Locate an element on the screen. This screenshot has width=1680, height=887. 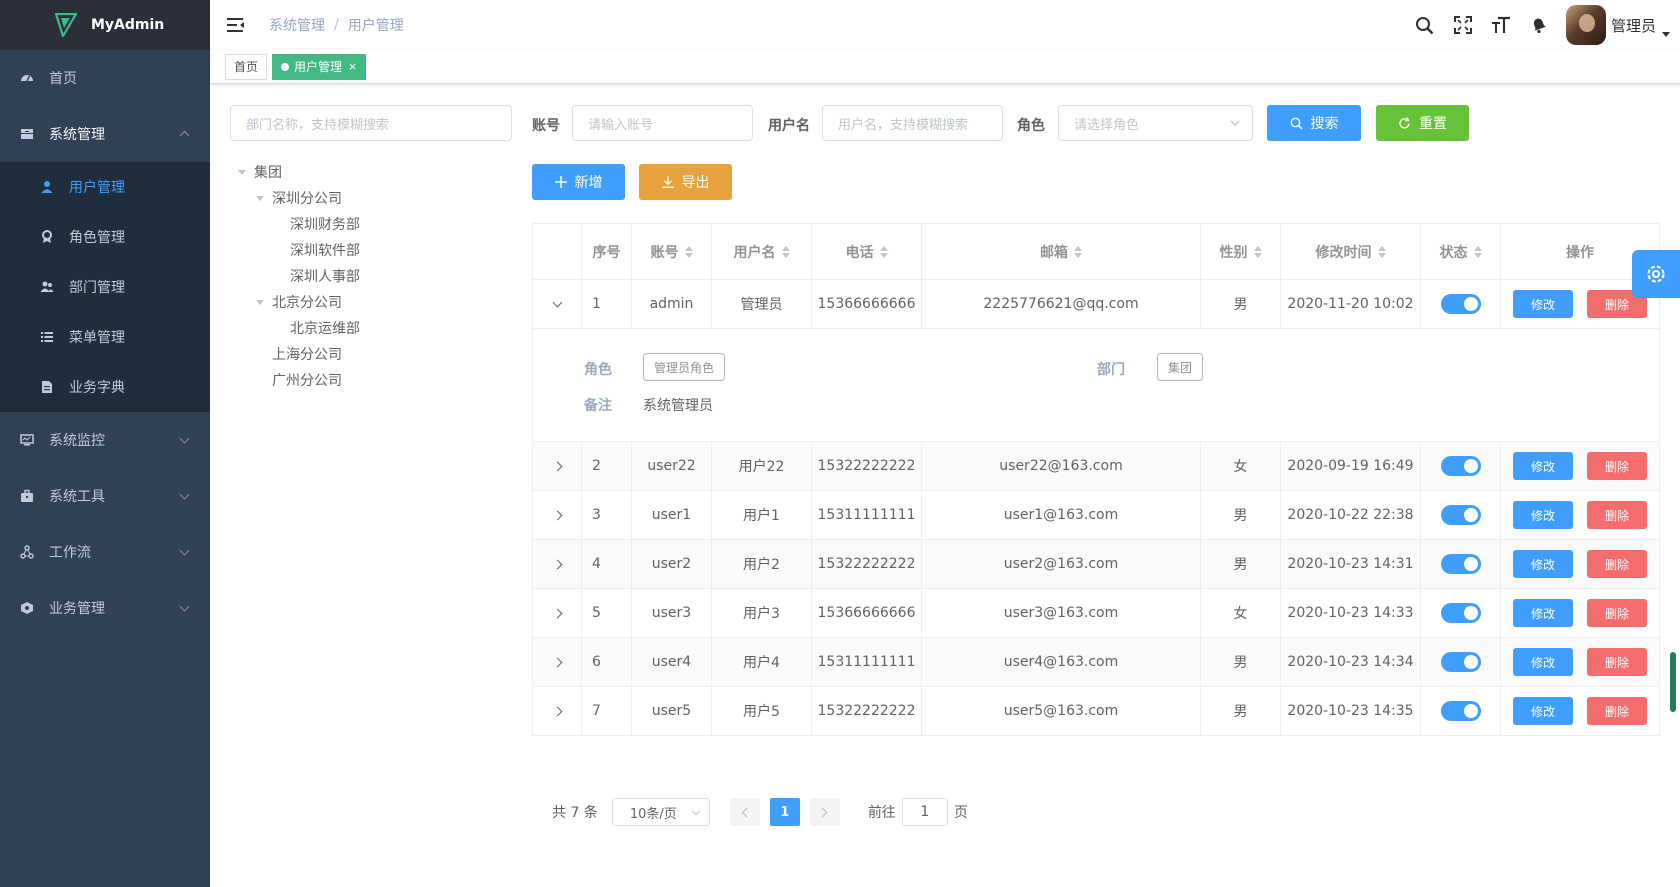
tree-node: 上海分公司 is located at coordinates (371, 354).